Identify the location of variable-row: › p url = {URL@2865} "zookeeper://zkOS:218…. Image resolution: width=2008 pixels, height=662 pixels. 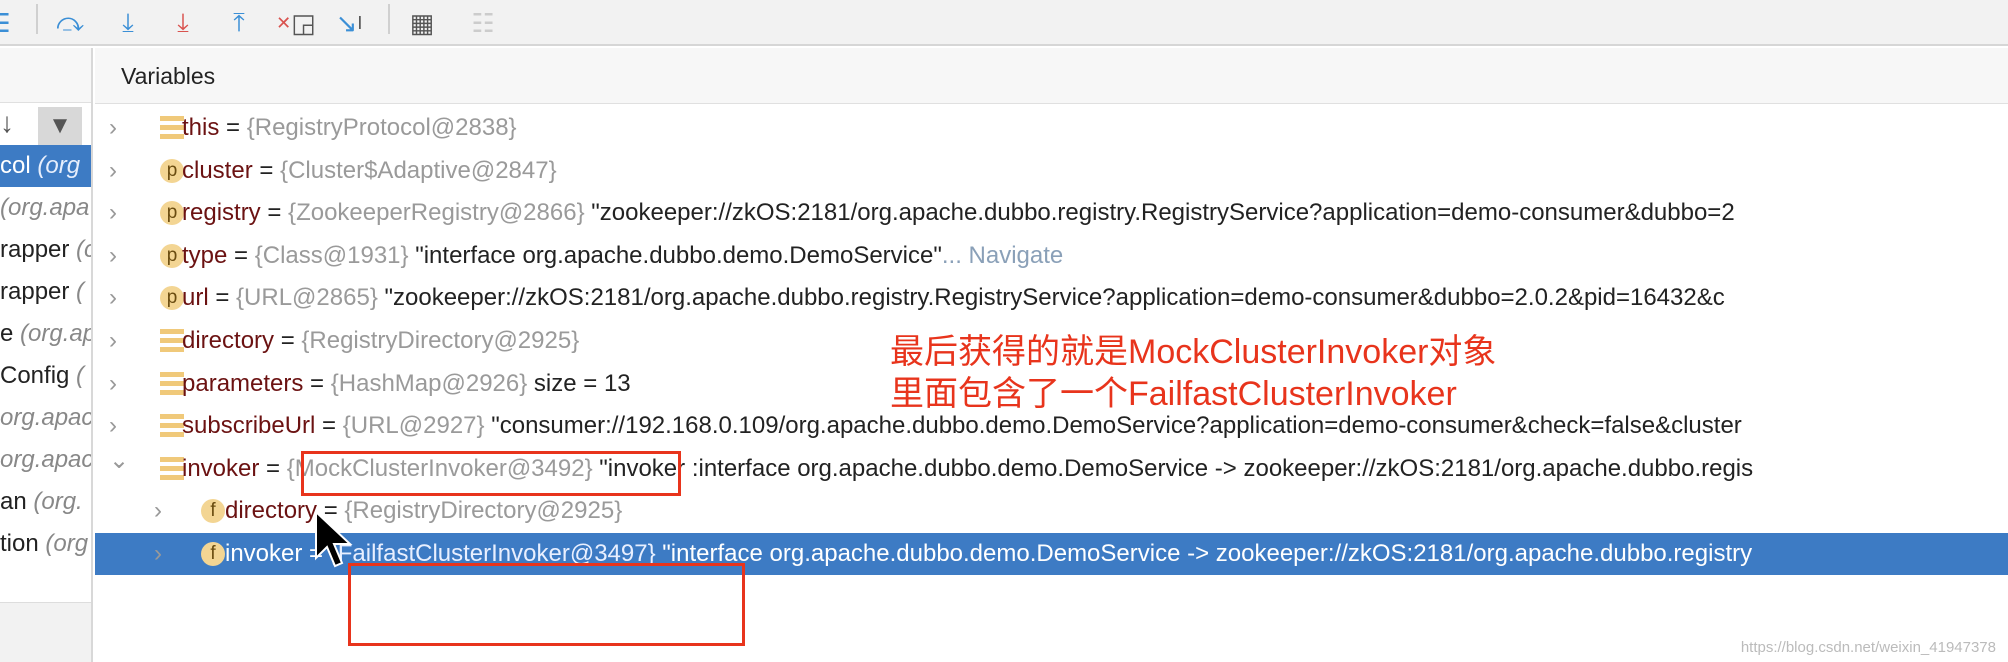
(1051, 298).